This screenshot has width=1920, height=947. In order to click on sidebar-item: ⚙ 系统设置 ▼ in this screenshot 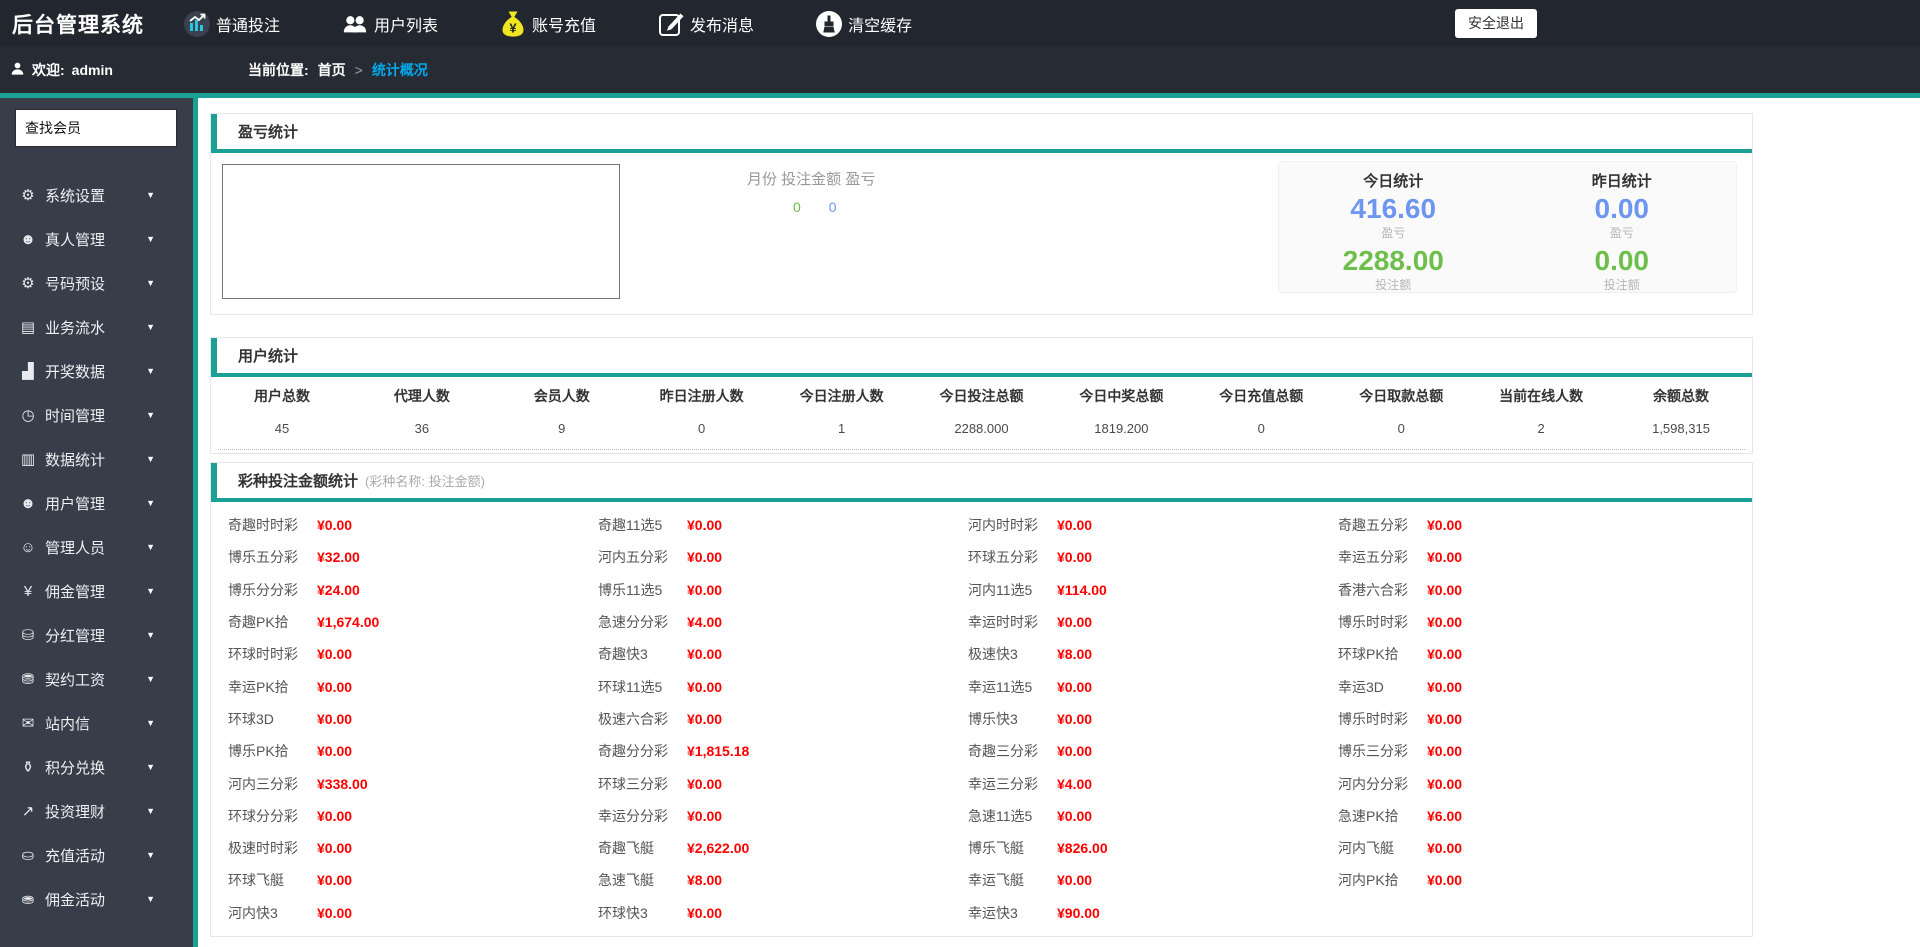, I will do `click(96, 195)`.